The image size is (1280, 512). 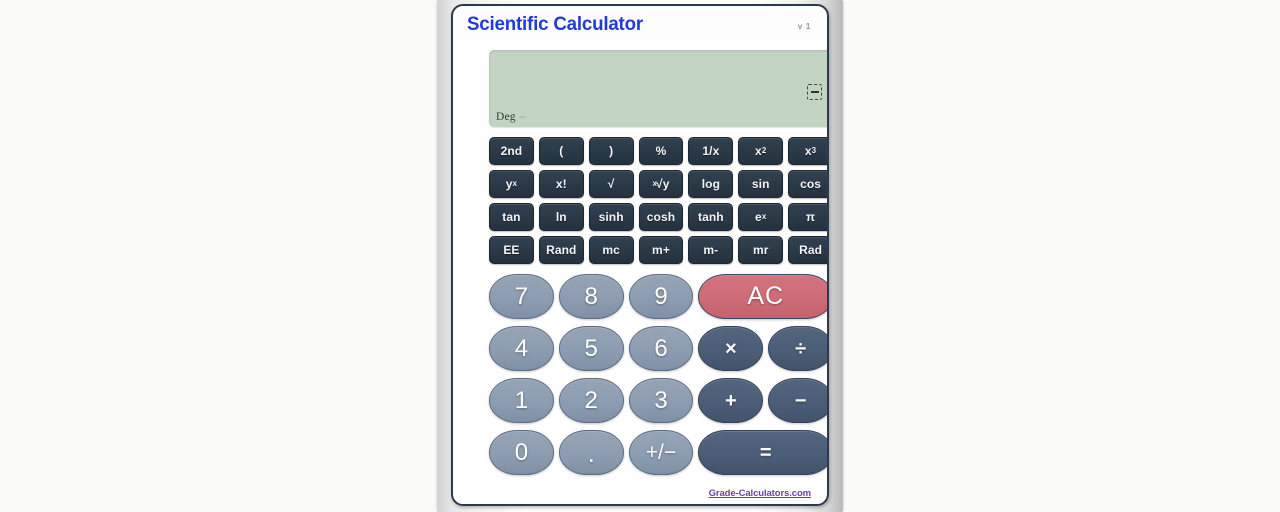 I want to click on fn-key-label: ln, so click(x=561, y=217).